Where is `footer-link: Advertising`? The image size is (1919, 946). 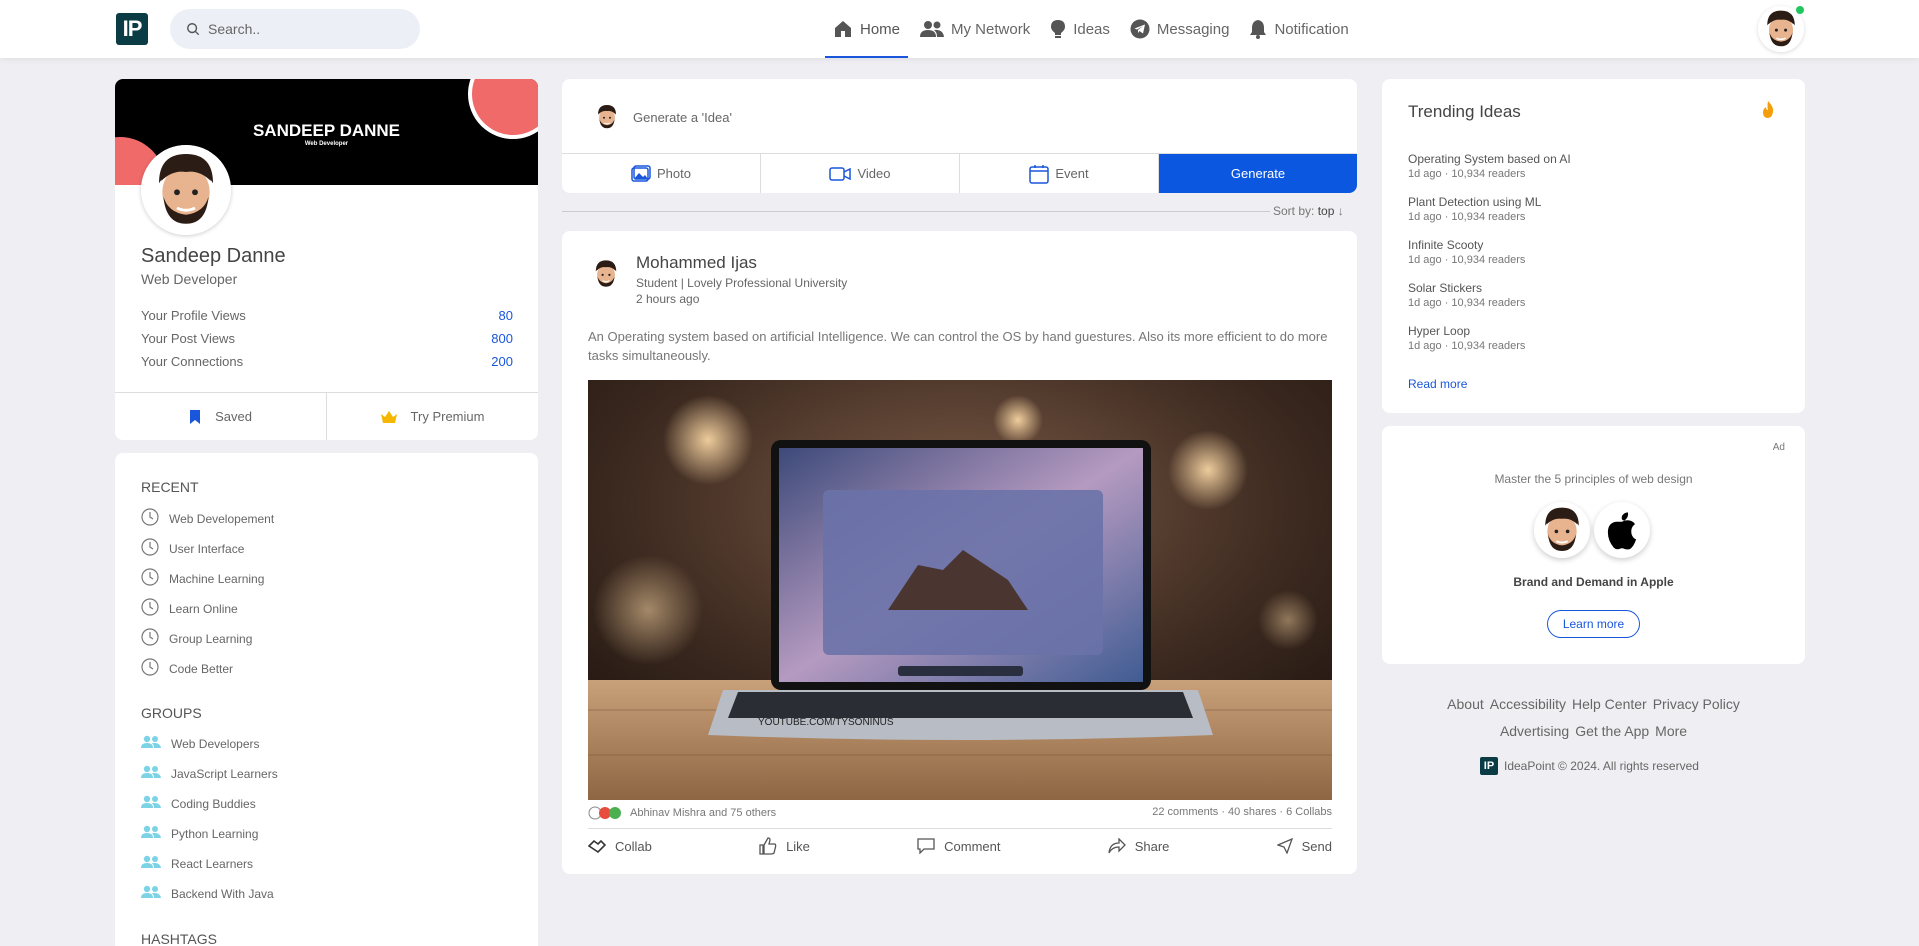
footer-link: Advertising is located at coordinates (1534, 731).